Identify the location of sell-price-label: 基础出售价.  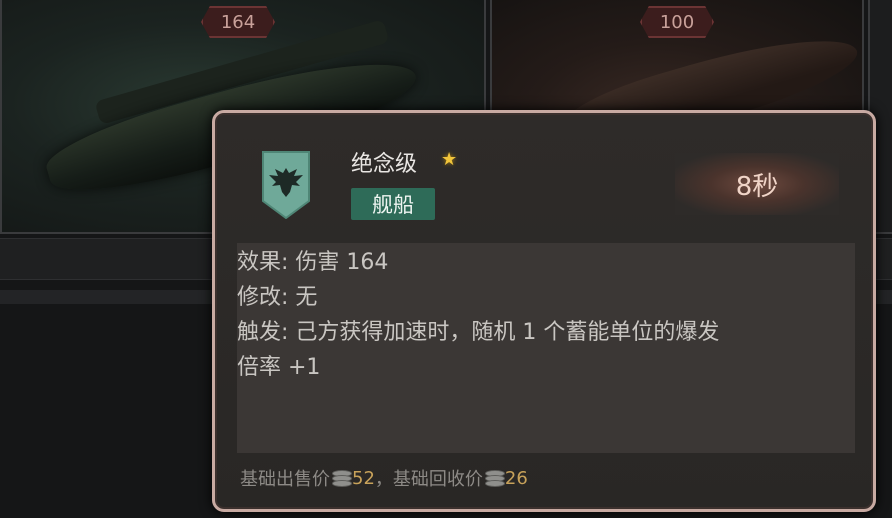
(285, 479).